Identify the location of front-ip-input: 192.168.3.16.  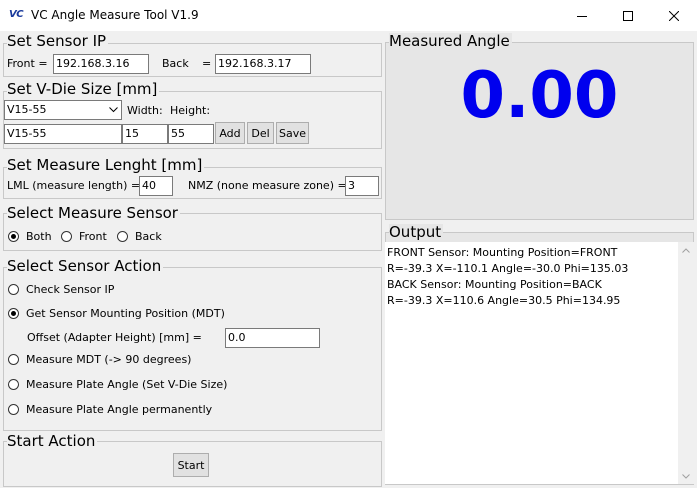
(101, 64).